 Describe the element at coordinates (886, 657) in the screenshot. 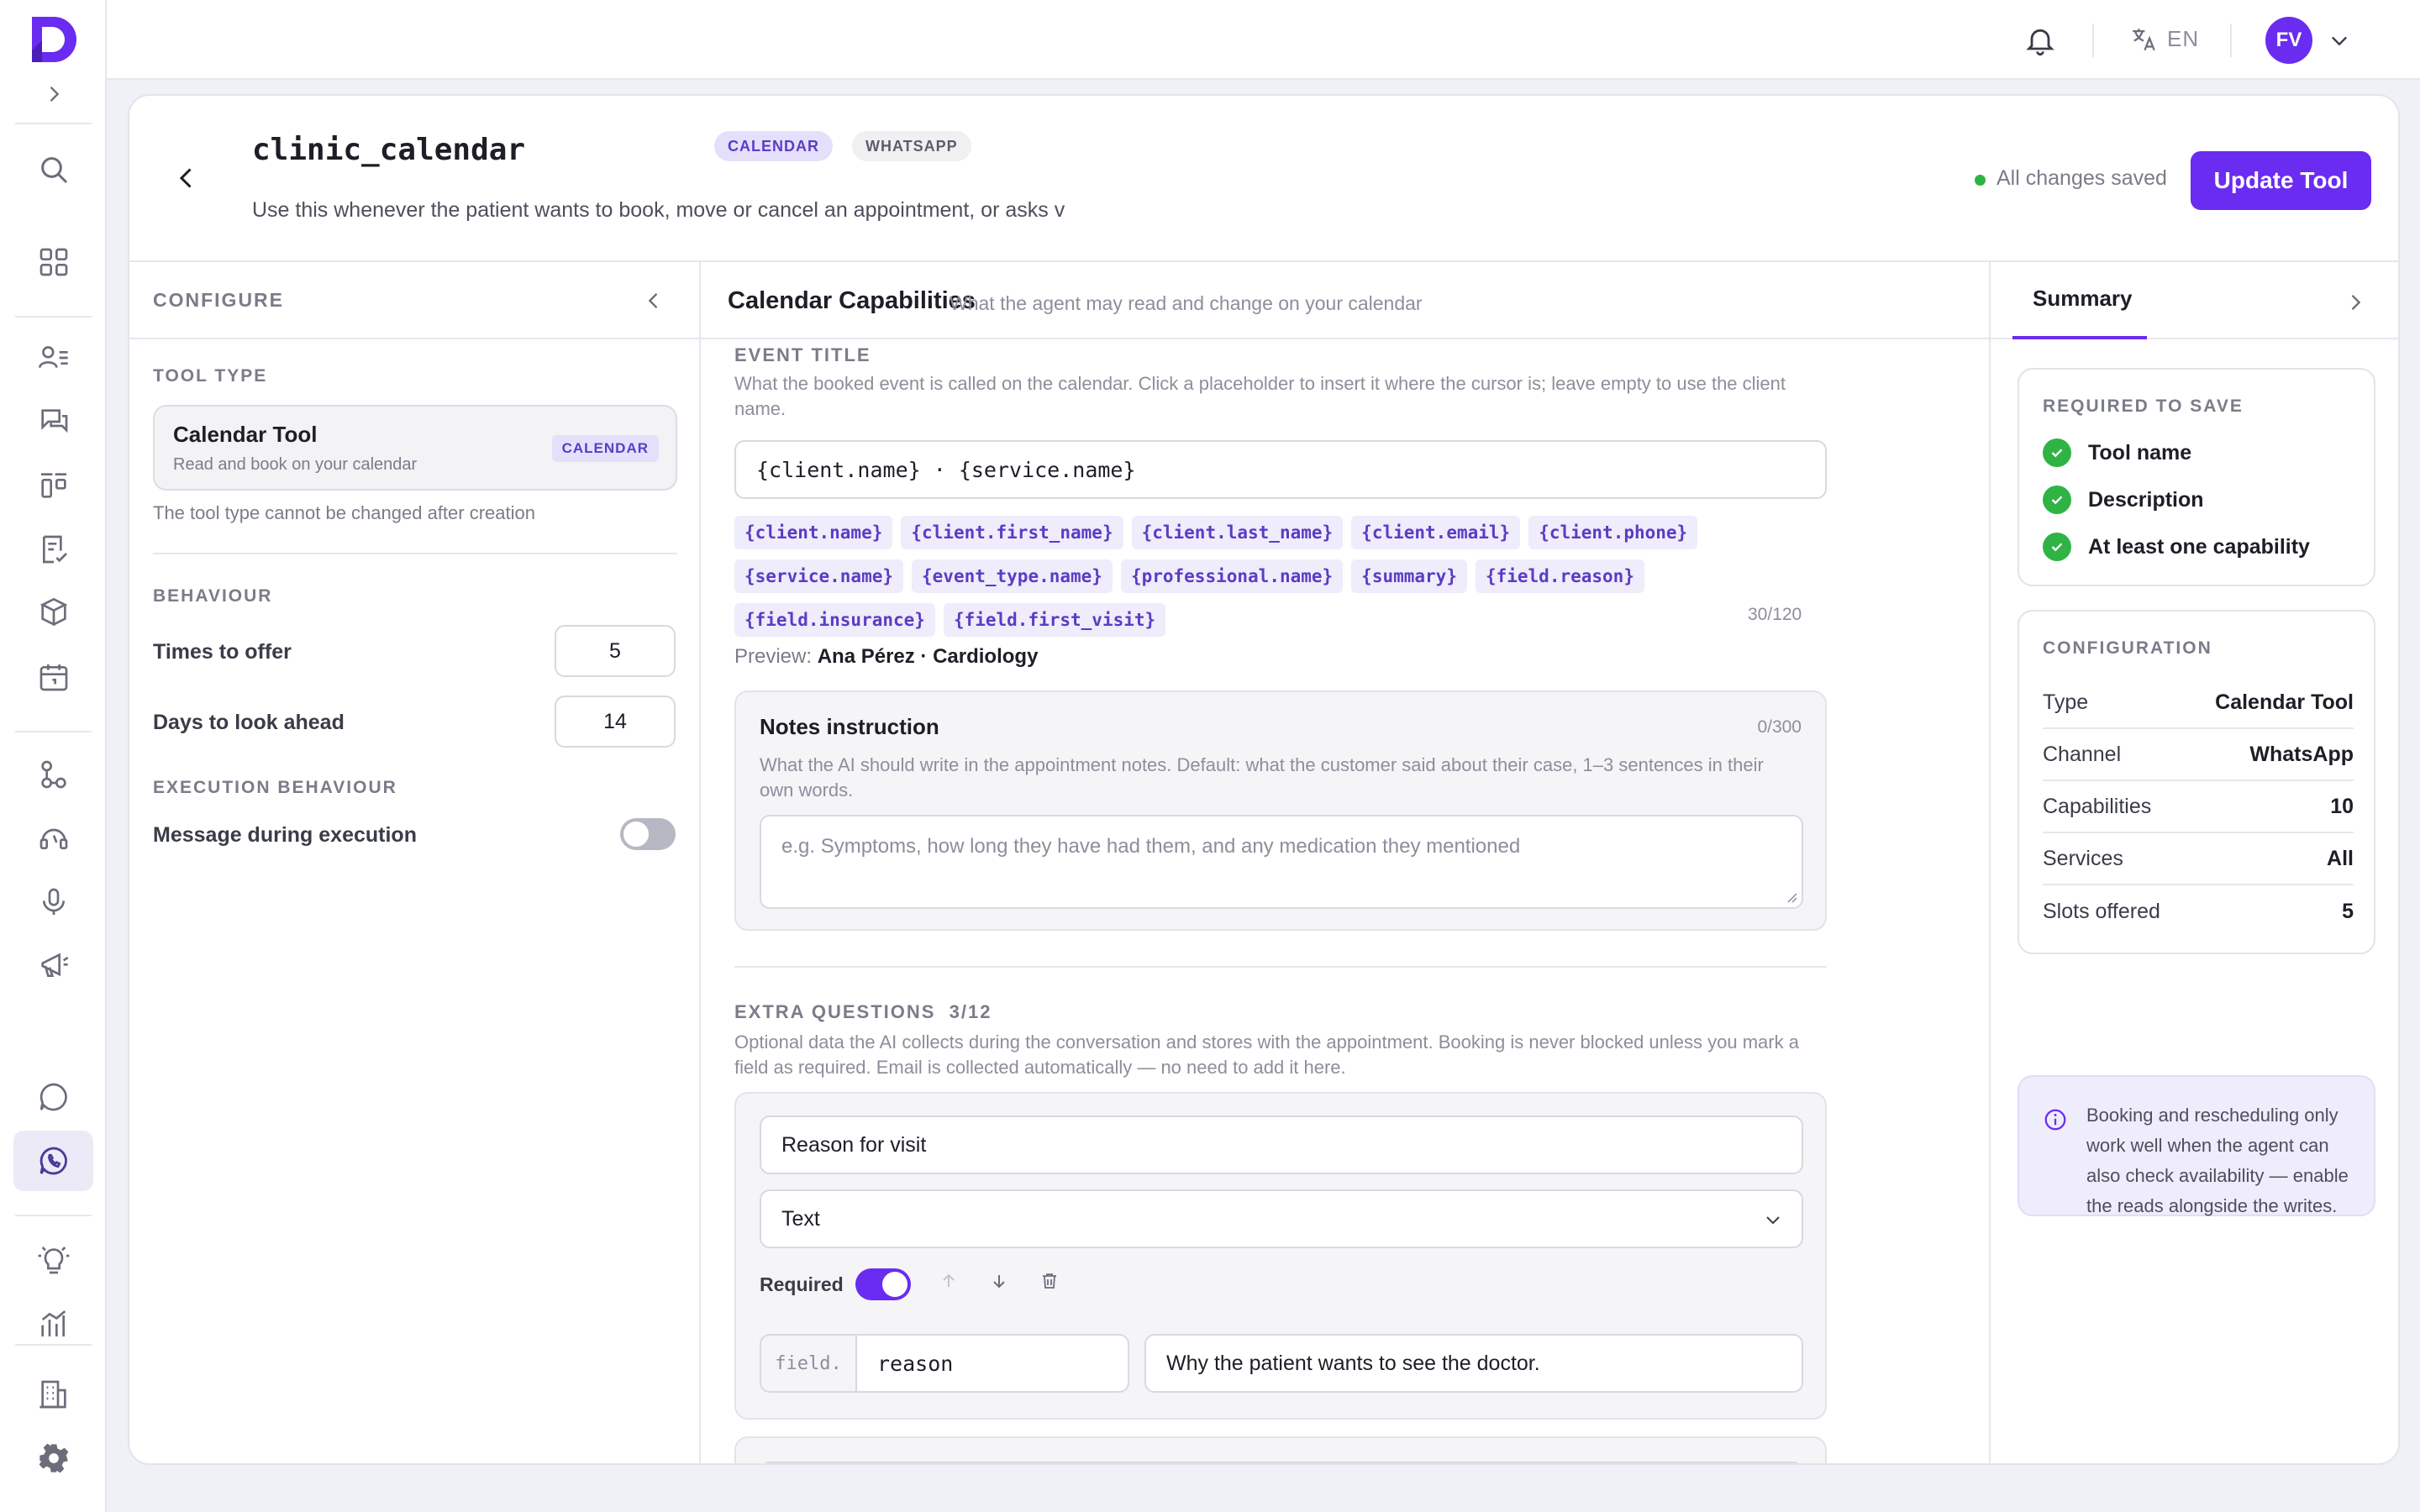

I see `event-title-preview: Preview: Ana Pérez · Cardiology` at that location.